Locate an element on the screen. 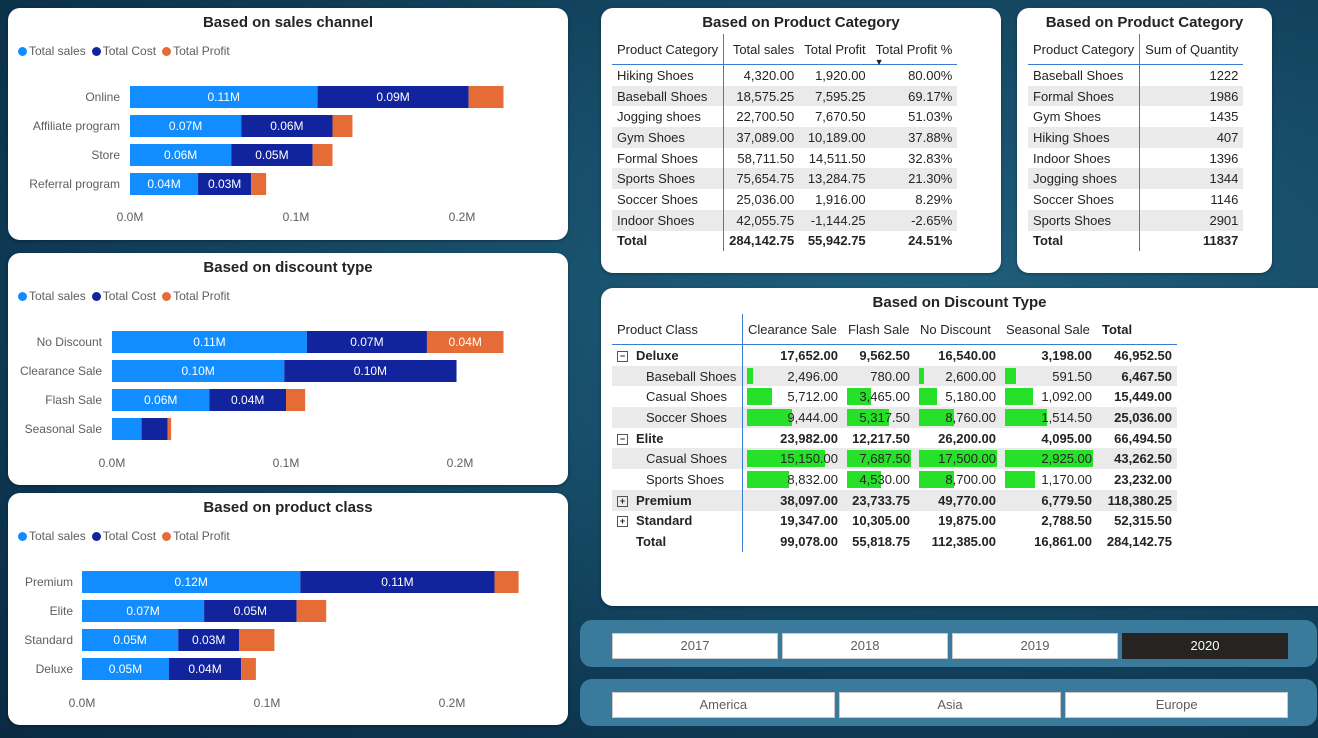  table-row: Gym Shoes 37,089.00 10,189.00 37.88% is located at coordinates (785, 137).